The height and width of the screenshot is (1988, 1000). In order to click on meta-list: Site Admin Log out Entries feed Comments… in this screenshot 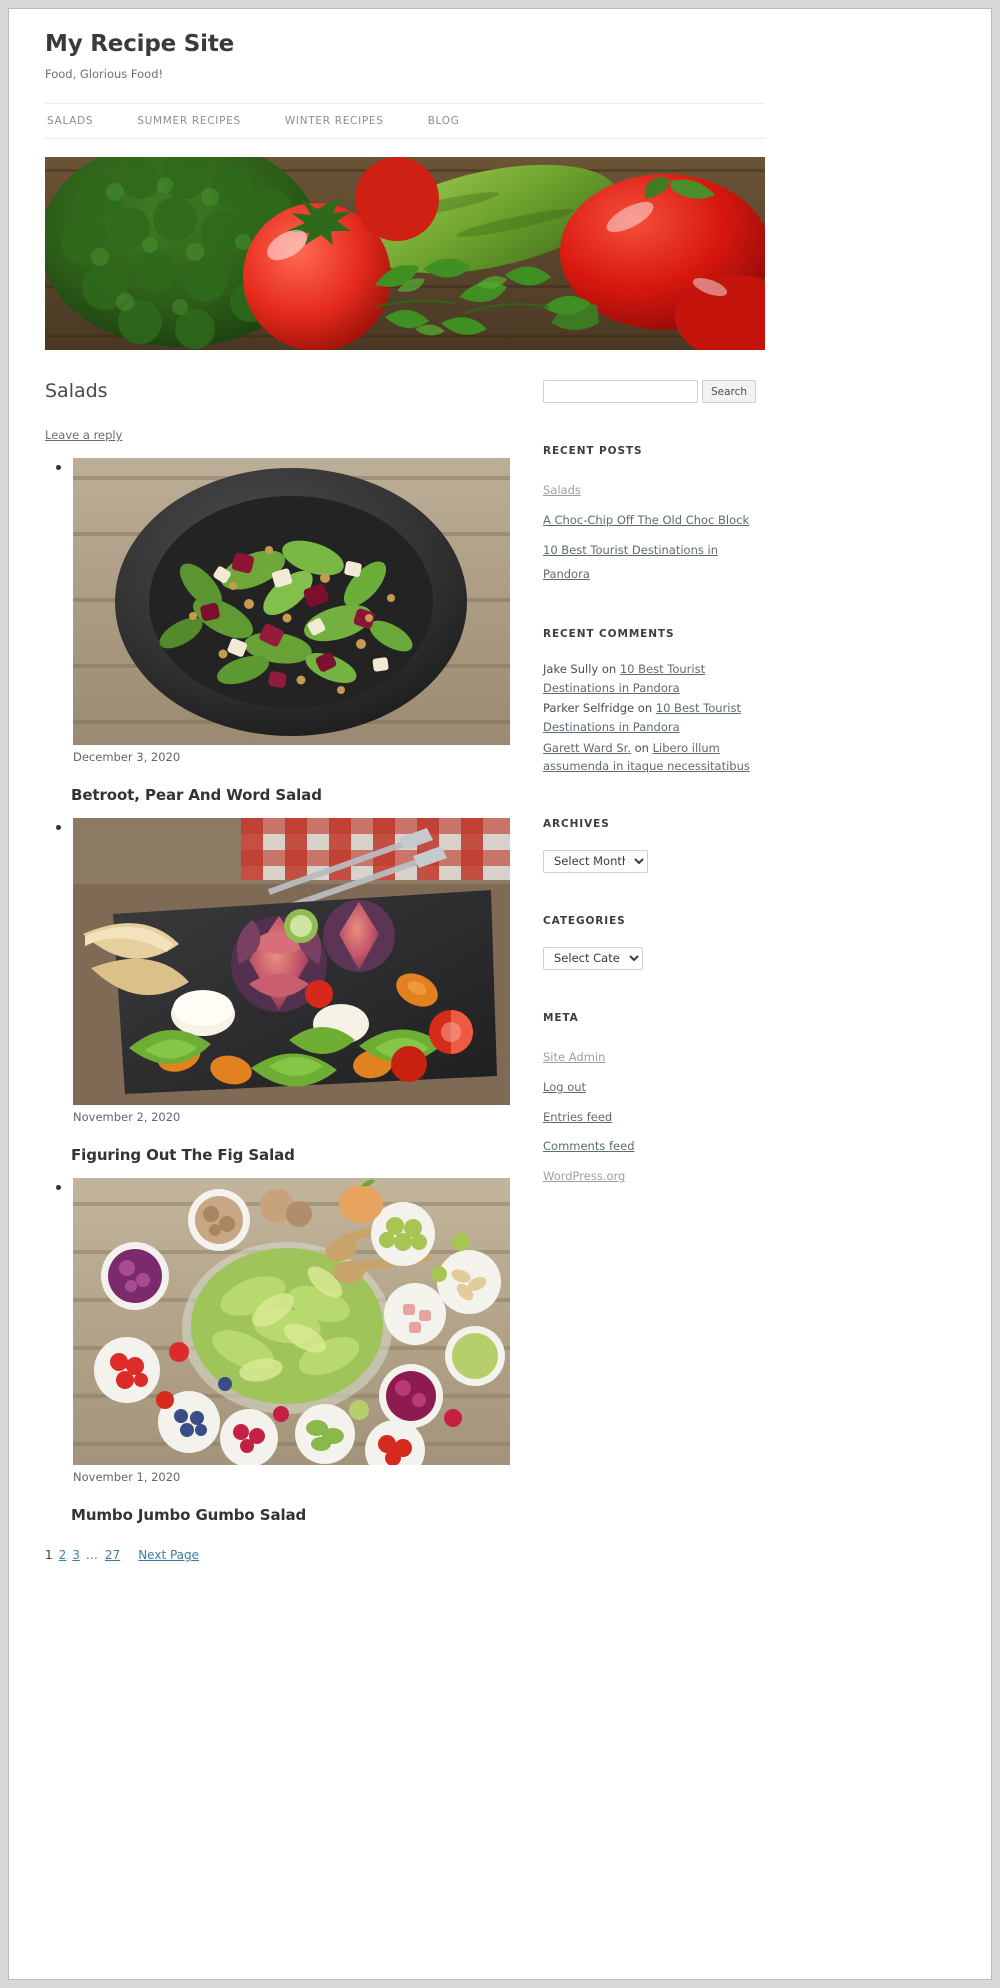, I will do `click(654, 1116)`.